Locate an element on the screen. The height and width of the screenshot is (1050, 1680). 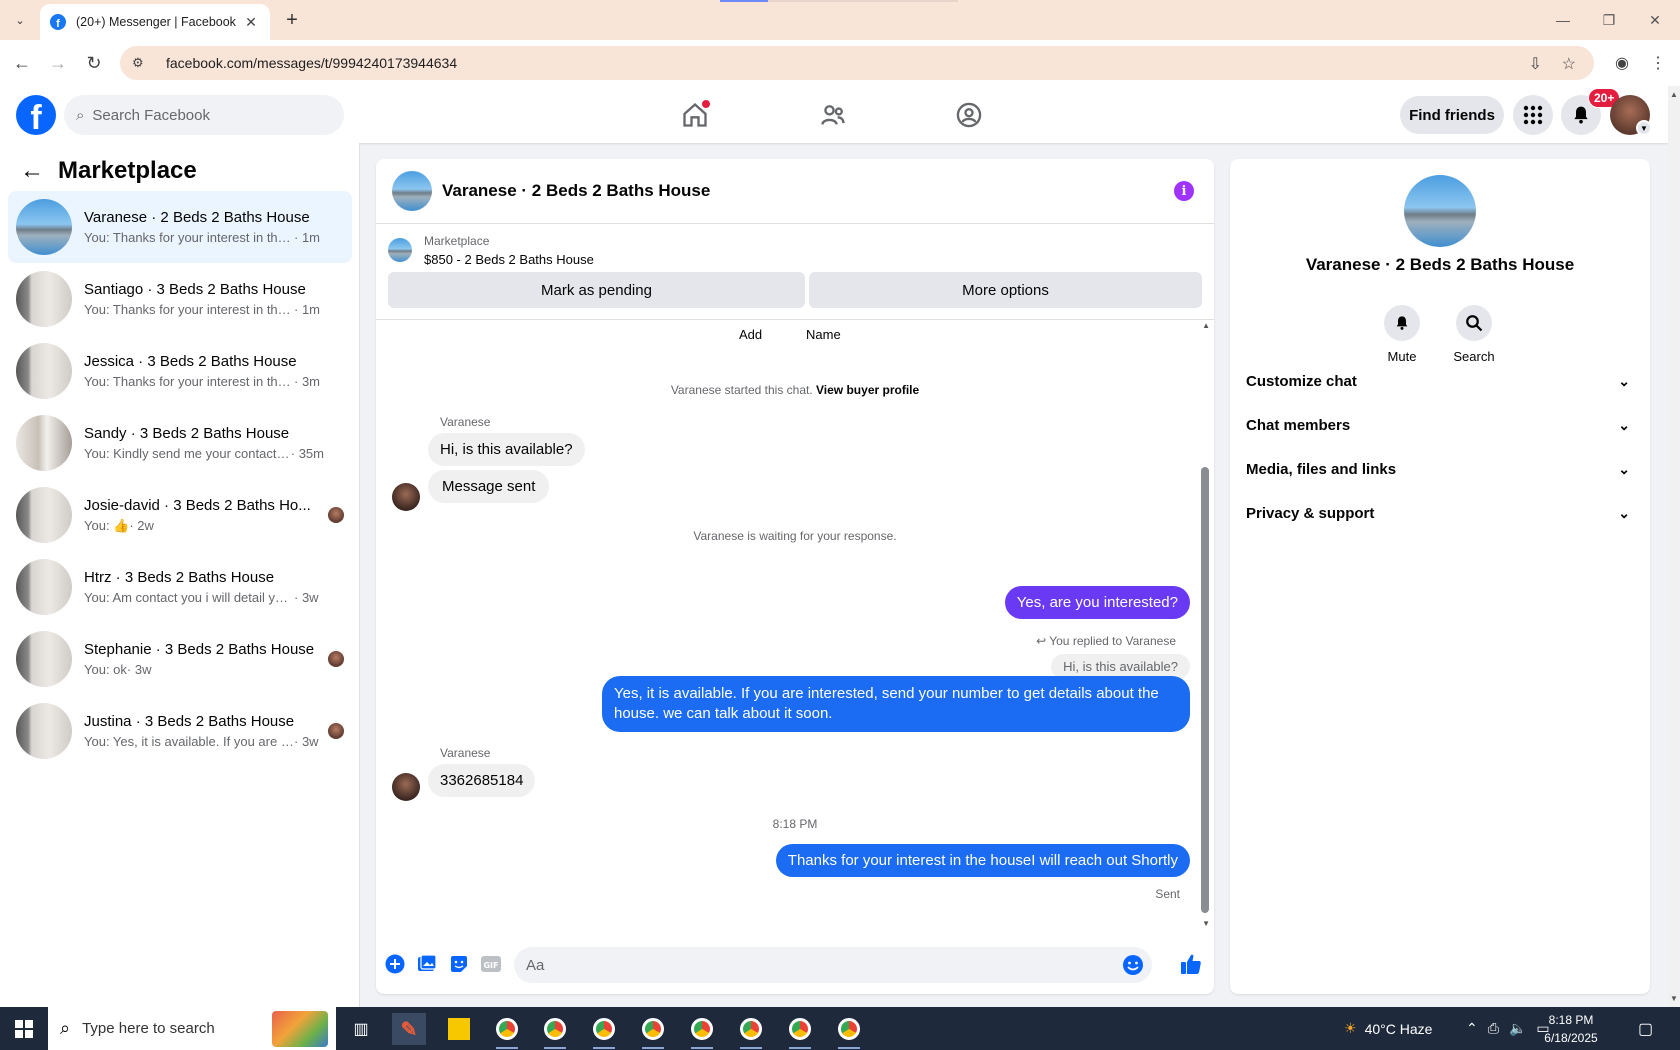
site-info-icon: ⚙ is located at coordinates (142, 63).